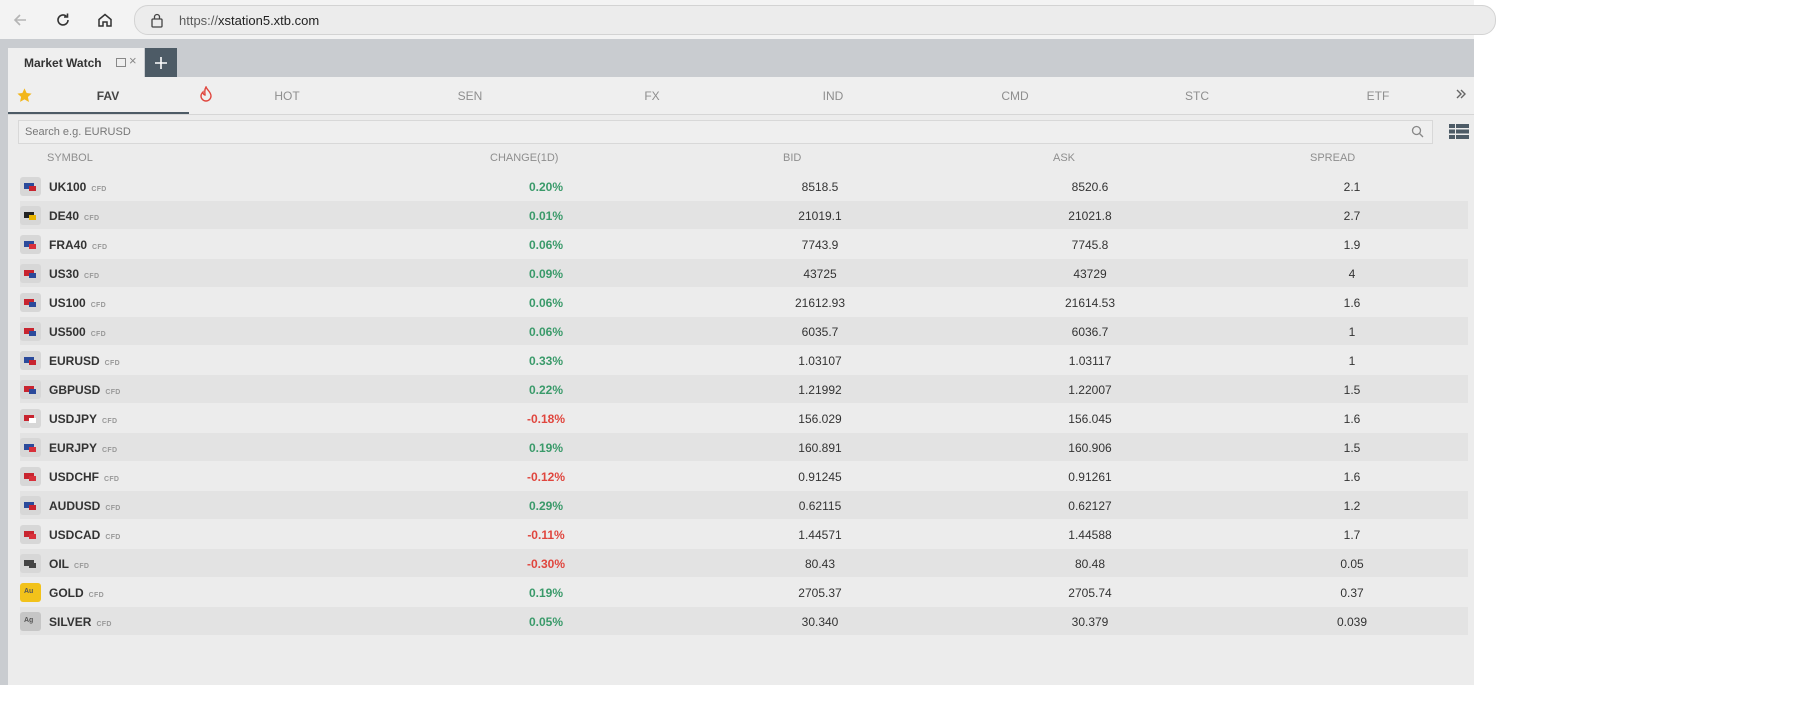 Image resolution: width=1813 pixels, height=716 pixels. What do you see at coordinates (744, 389) in the screenshot?
I see `table-row: GBPUSD CFD 0.22% 1.21992 1.22007 1.5` at bounding box center [744, 389].